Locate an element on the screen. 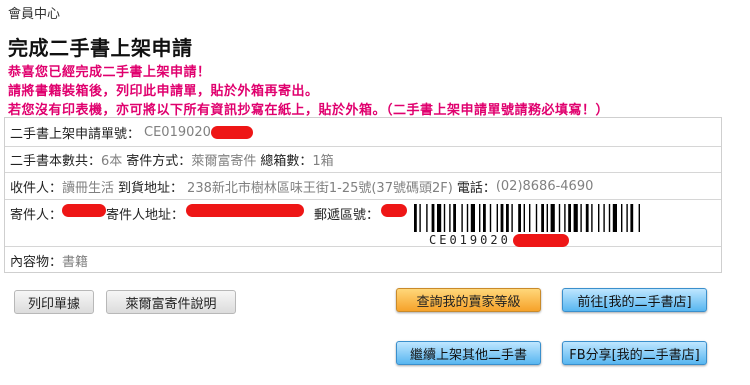 The image size is (750, 385). success-message: 恭喜您已經完成二手書上架申請！ is located at coordinates (109, 72).